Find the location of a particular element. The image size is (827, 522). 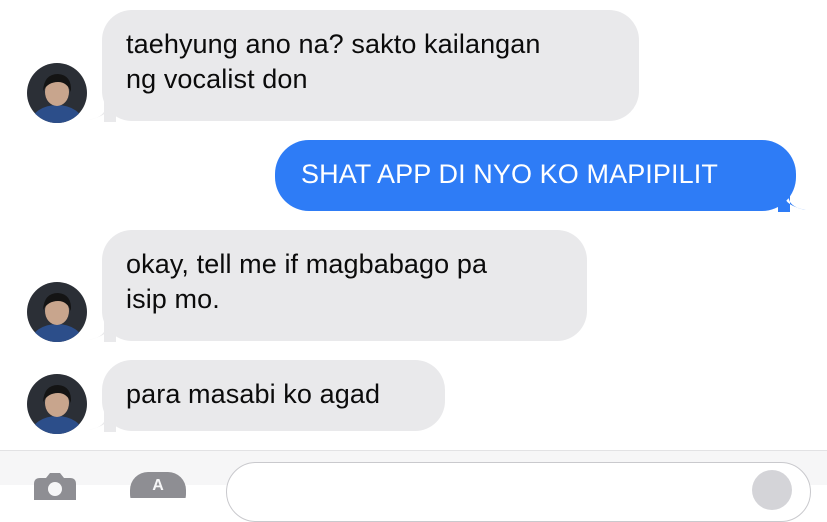

message-input is located at coordinates (518, 492).